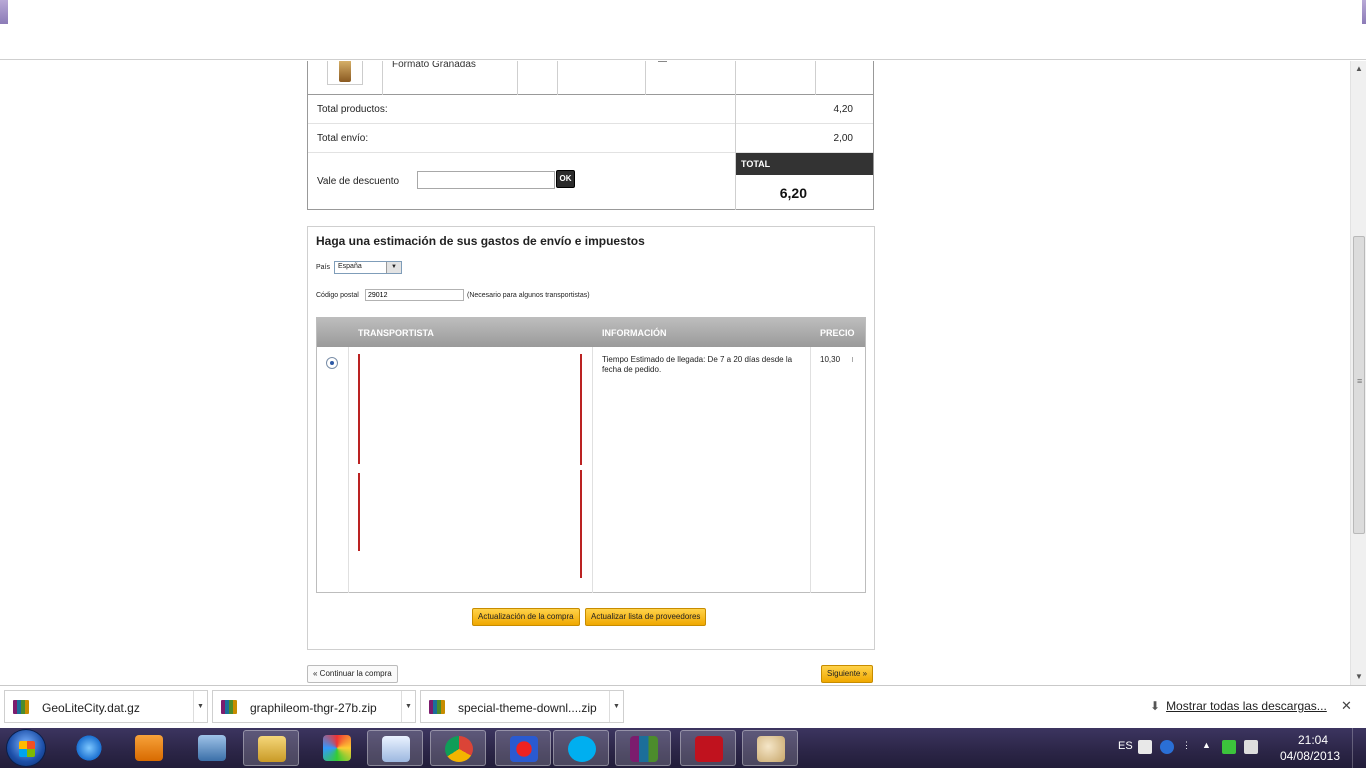  What do you see at coordinates (590, 109) in the screenshot?
I see `total-products-row: Total productos: 4,20` at bounding box center [590, 109].